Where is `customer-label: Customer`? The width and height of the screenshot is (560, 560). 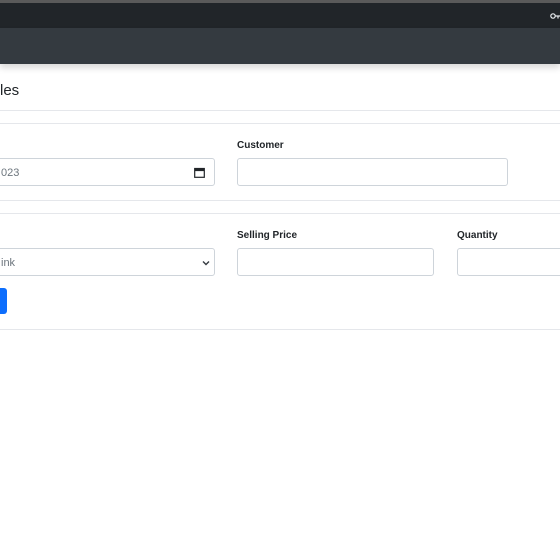 customer-label: Customer is located at coordinates (260, 145).